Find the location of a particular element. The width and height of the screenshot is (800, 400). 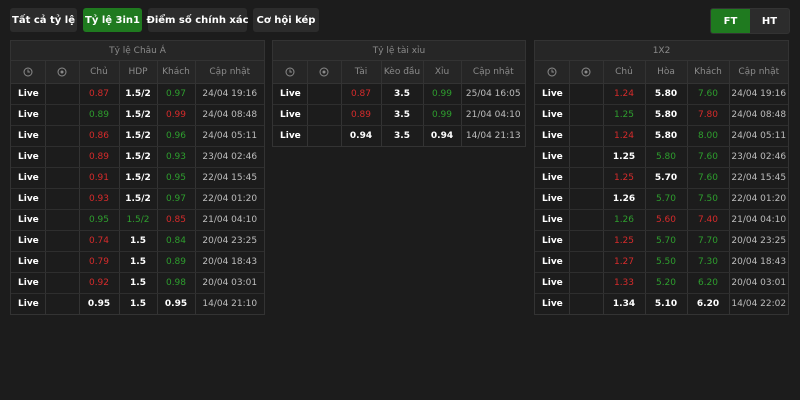

table-row: Live 1.25 5.70 7.60 22/04 15:45 is located at coordinates (661, 178).